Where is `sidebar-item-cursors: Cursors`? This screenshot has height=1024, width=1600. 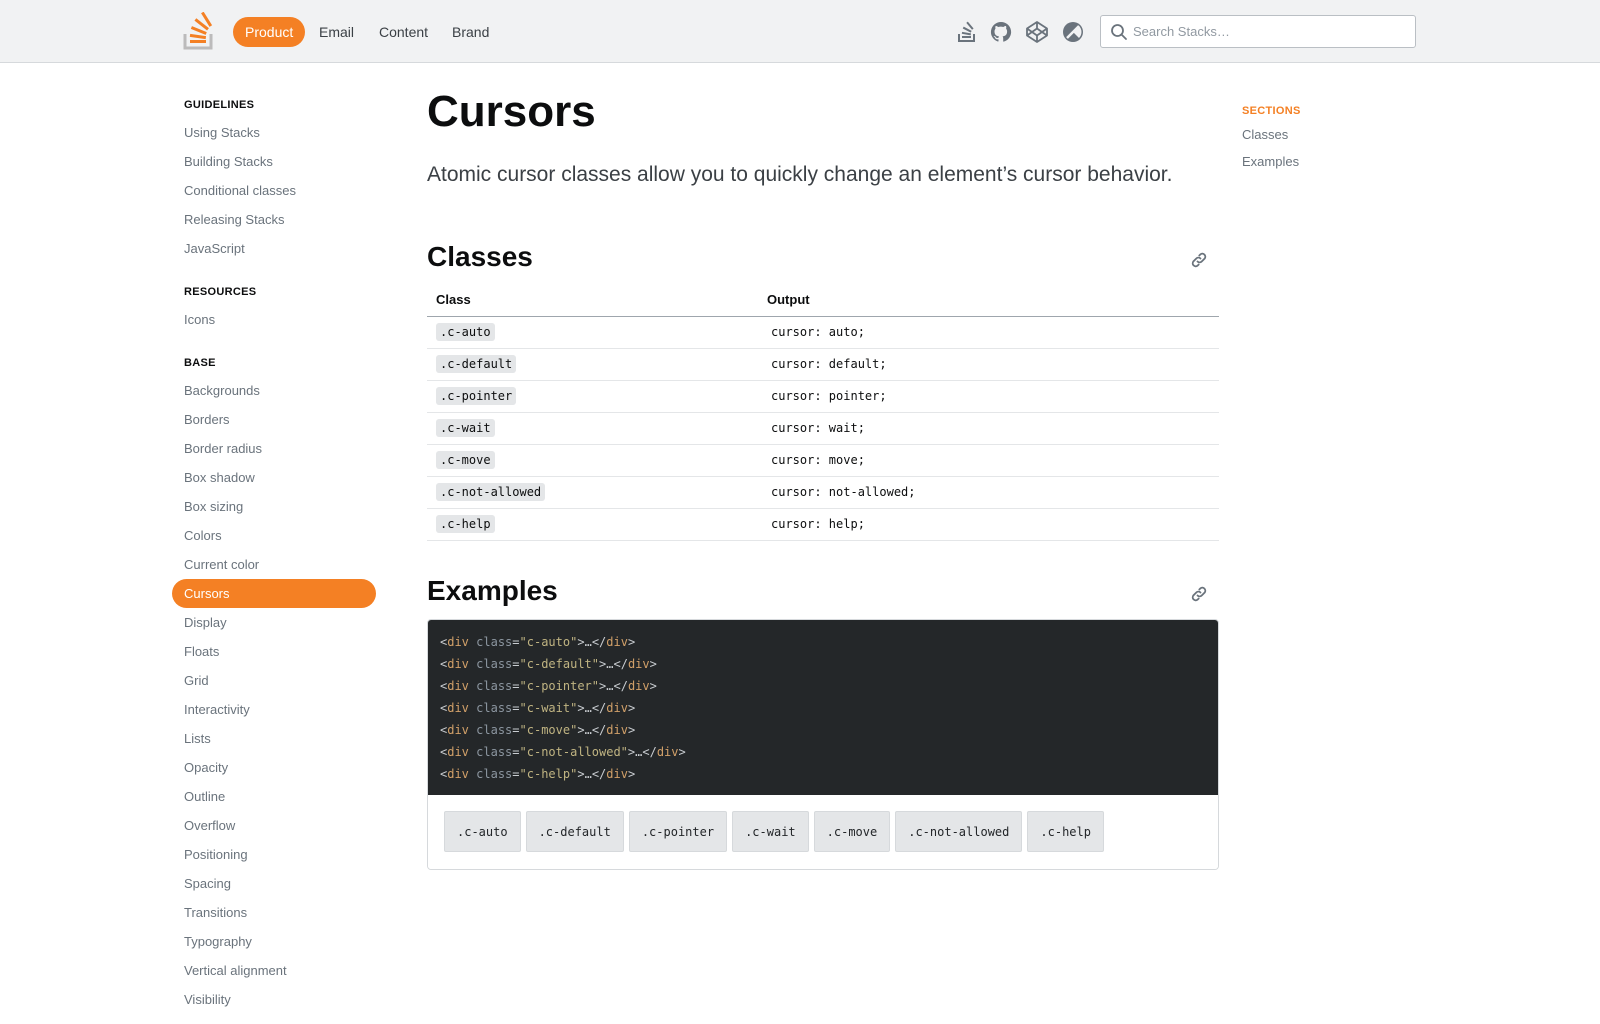
sidebar-item-cursors: Cursors is located at coordinates (274, 593).